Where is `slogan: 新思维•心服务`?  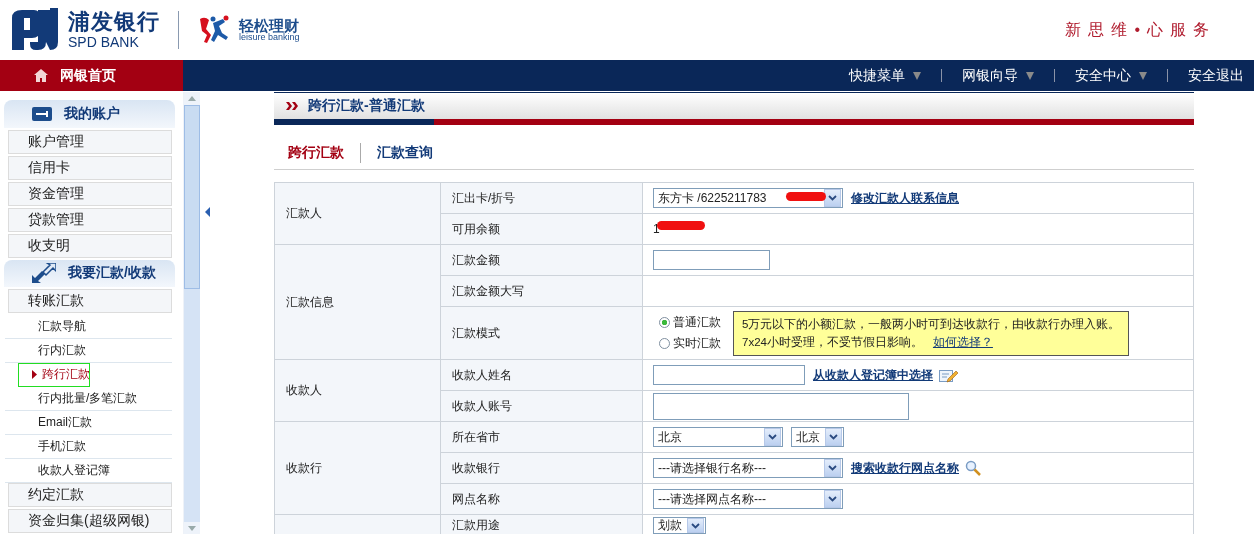 slogan: 新思维•心服务 is located at coordinates (1140, 29).